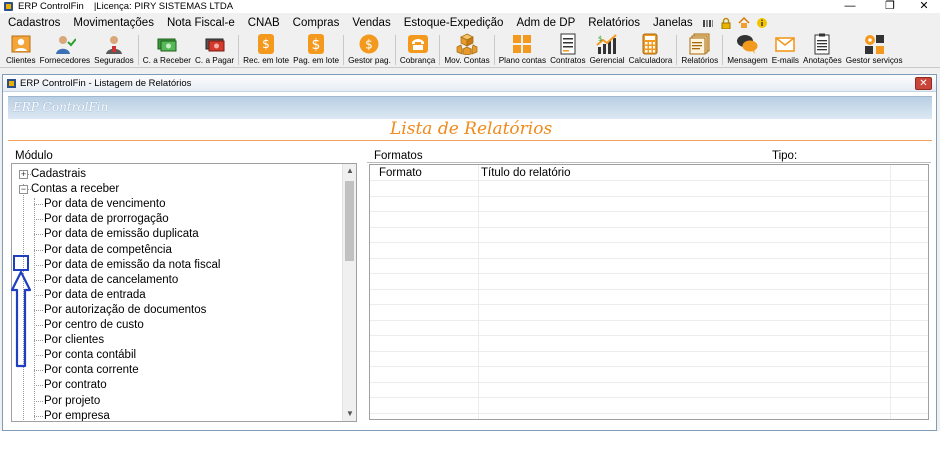 The height and width of the screenshot is (455, 940). I want to click on toolbar-anotacoes-button: Anotações, so click(822, 50).